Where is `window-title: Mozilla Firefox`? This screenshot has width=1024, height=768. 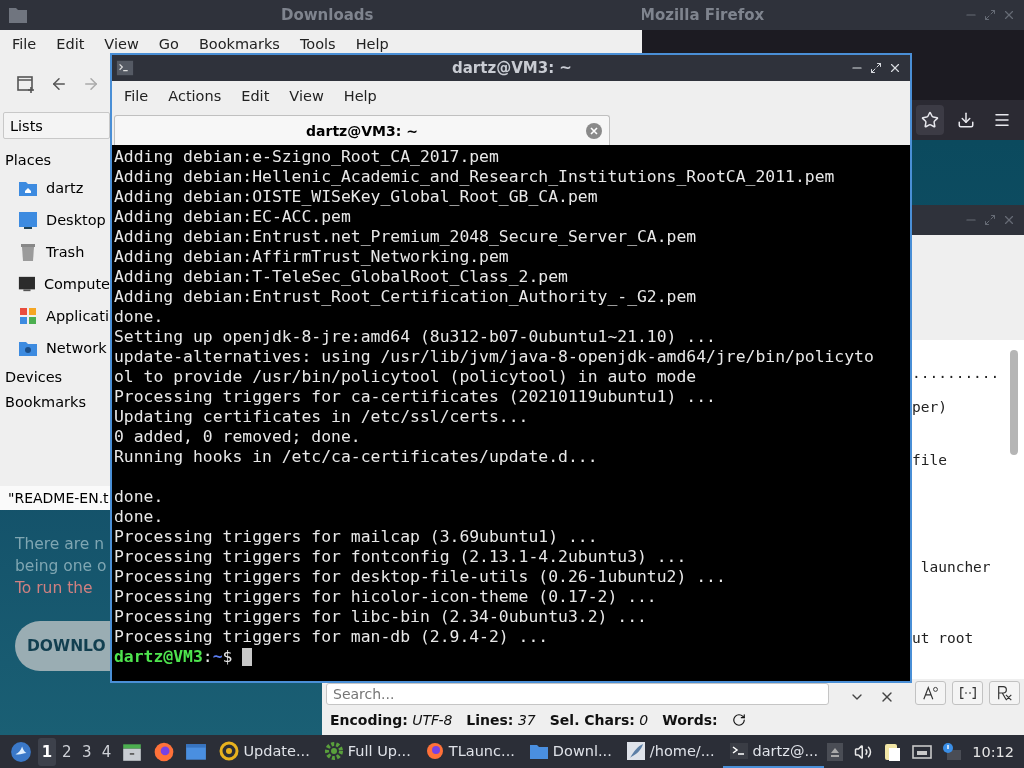 window-title: Mozilla Firefox is located at coordinates (702, 15).